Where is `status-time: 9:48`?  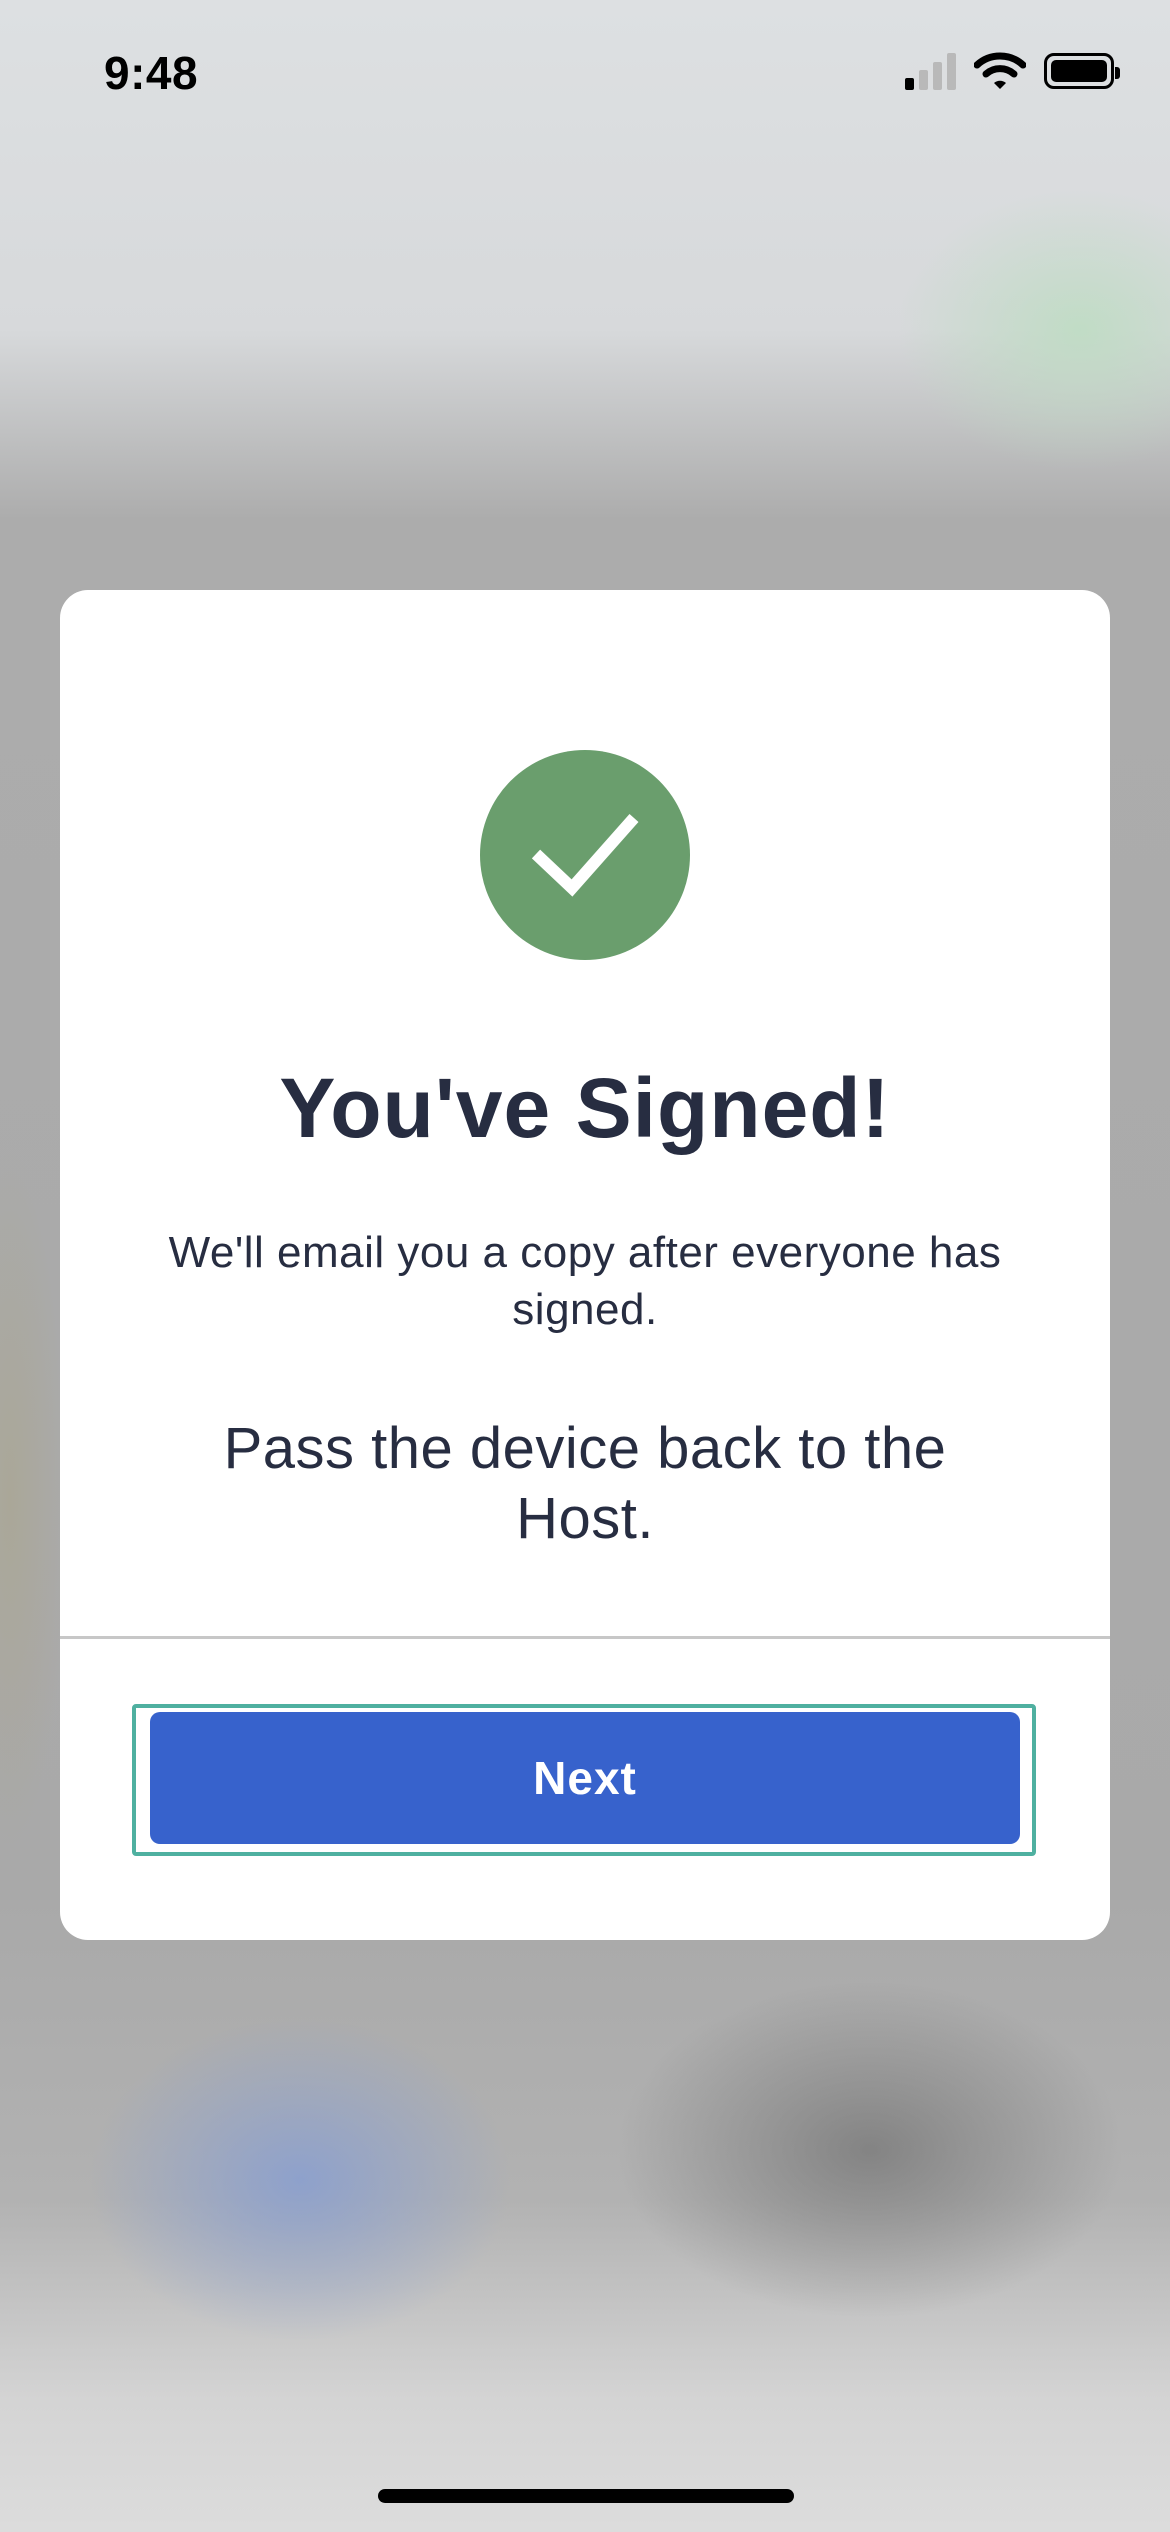 status-time: 9:48 is located at coordinates (151, 73).